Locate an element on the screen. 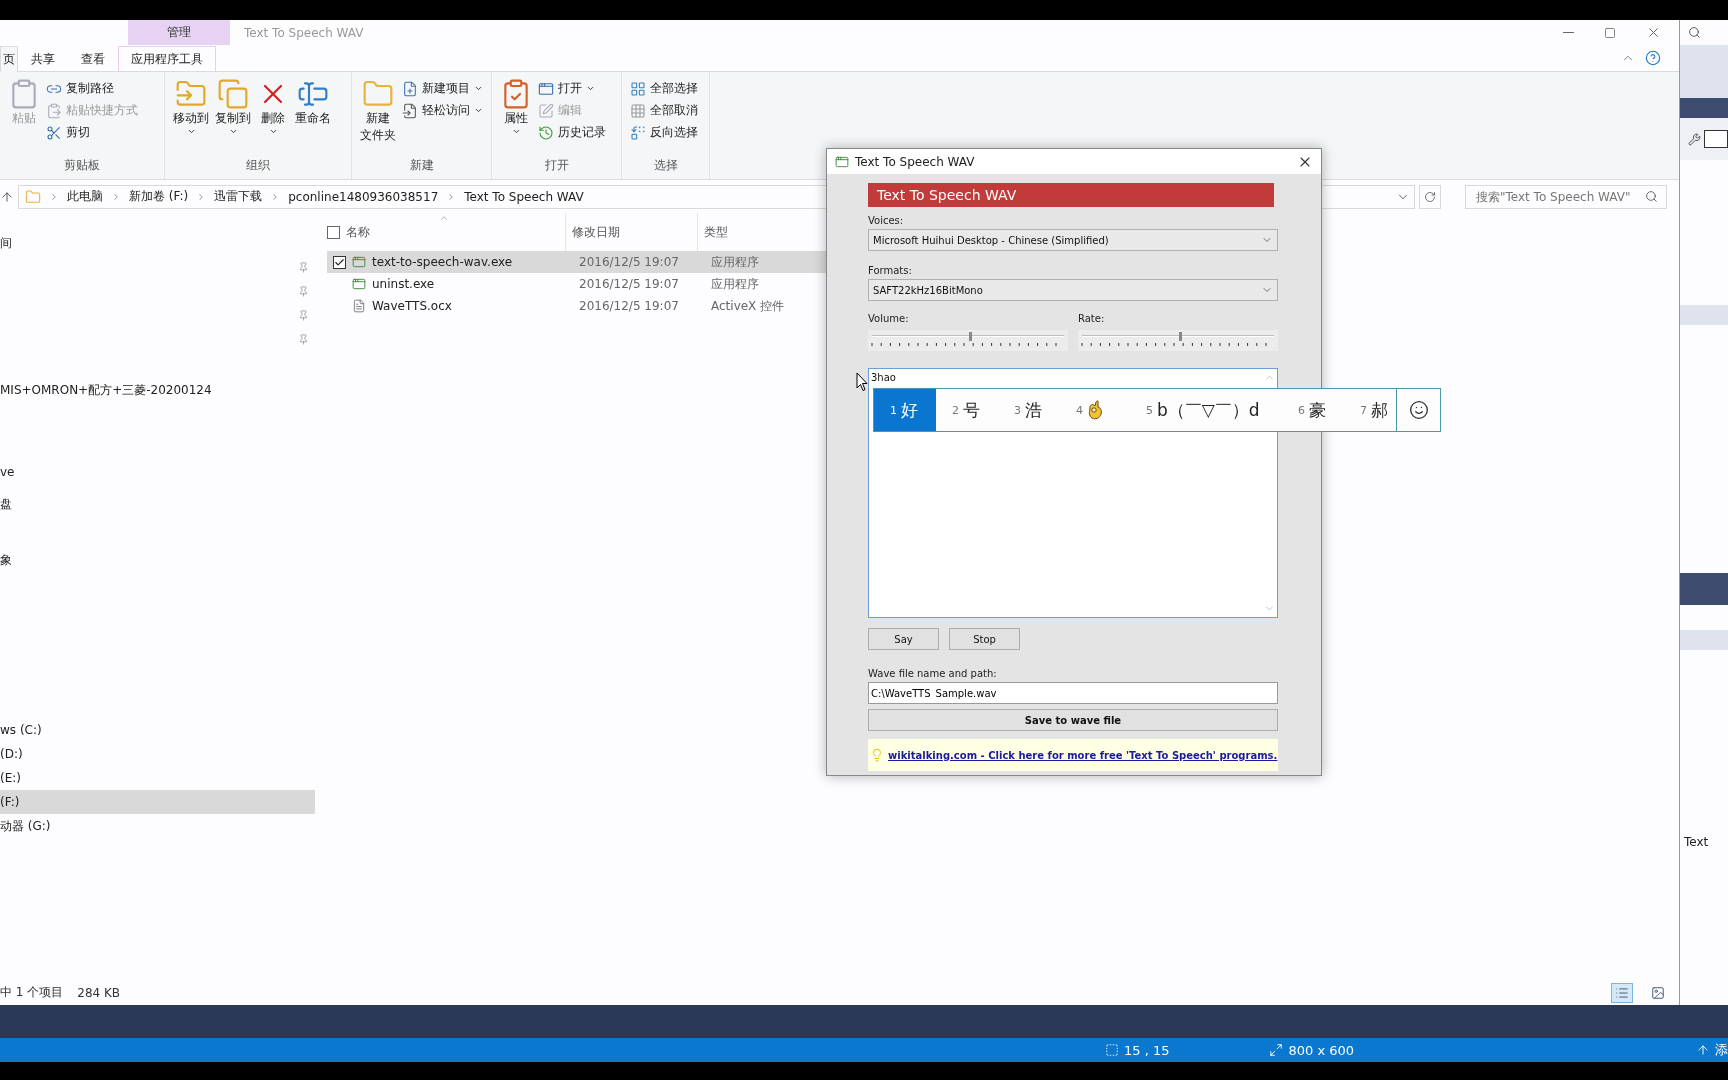 This screenshot has height=1080, width=1728. dialog-title: Text To Speech WAV is located at coordinates (915, 161).